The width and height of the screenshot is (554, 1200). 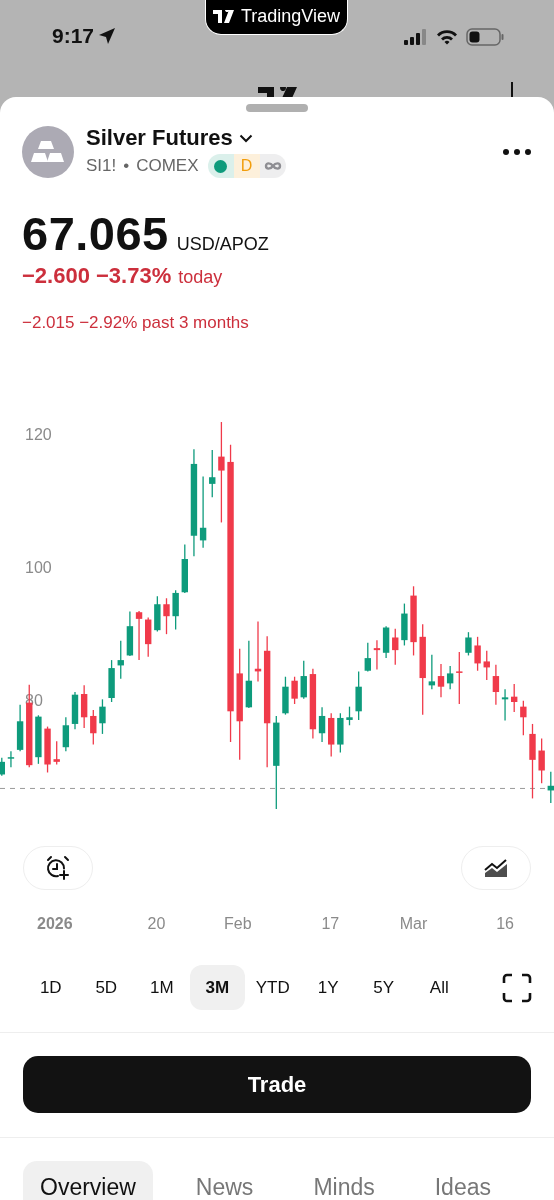 What do you see at coordinates (462, 1180) in the screenshot?
I see `section-tab: Ideas` at bounding box center [462, 1180].